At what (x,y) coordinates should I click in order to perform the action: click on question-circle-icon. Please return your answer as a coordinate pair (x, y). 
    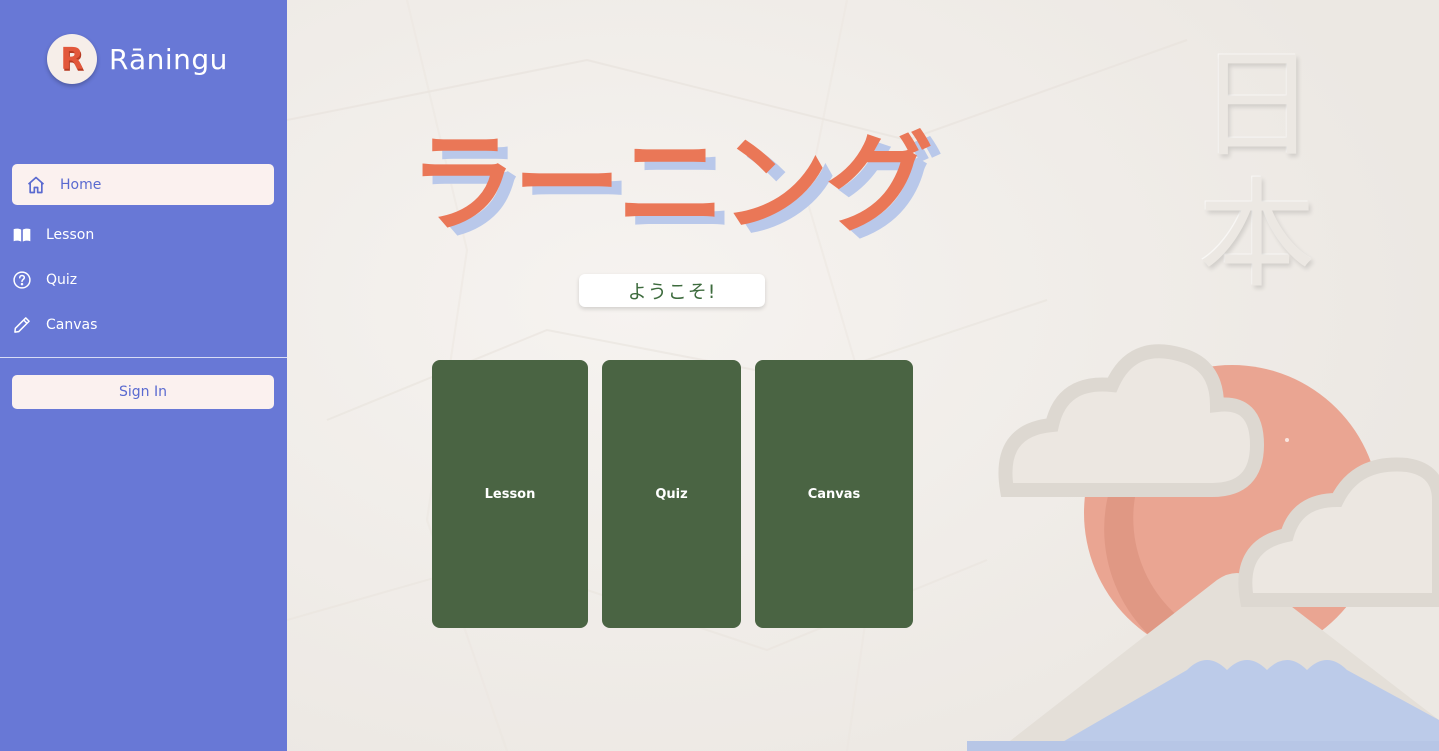
    Looking at the image, I should click on (22, 280).